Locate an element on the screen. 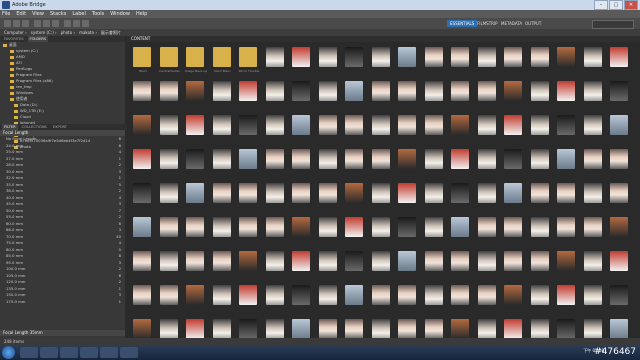  folder-thumbnail: Bkoll is located at coordinates (143, 60).